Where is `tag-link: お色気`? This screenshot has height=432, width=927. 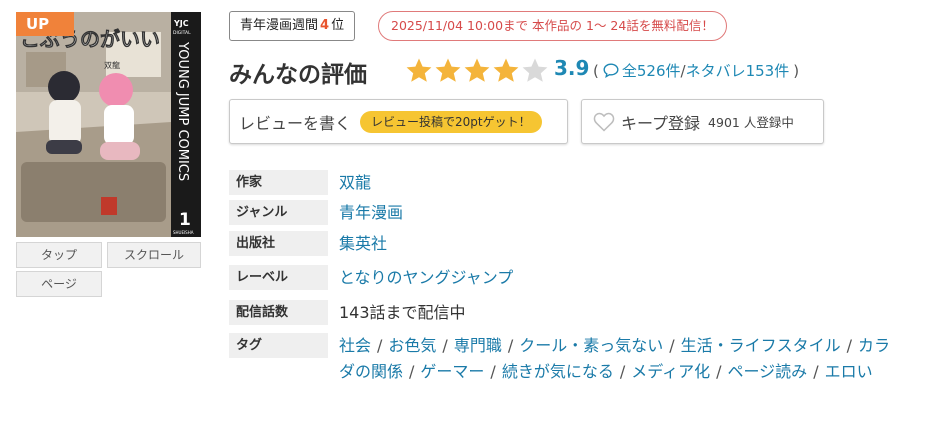
tag-link: お色気 is located at coordinates (412, 345).